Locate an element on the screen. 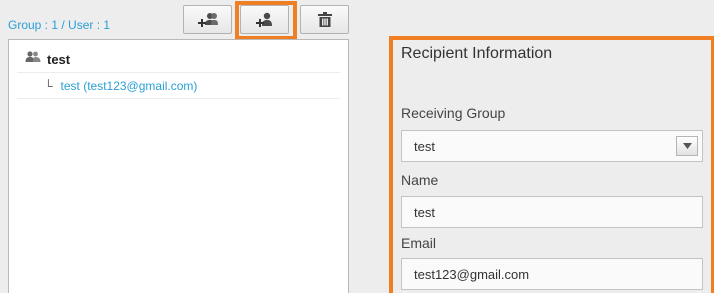 This screenshot has width=714, height=293. group-user-count: Group : 1 / User : 1 is located at coordinates (59, 25).